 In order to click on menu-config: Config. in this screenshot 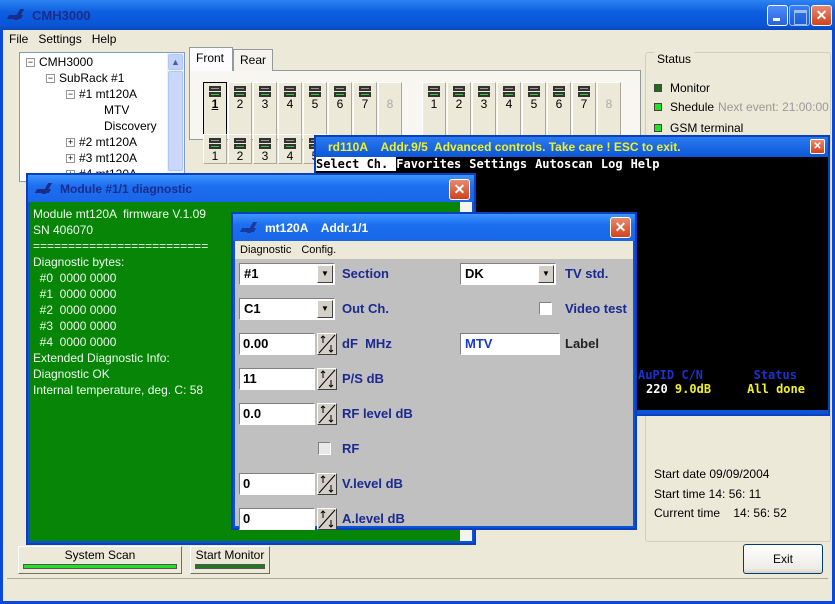, I will do `click(318, 250)`.